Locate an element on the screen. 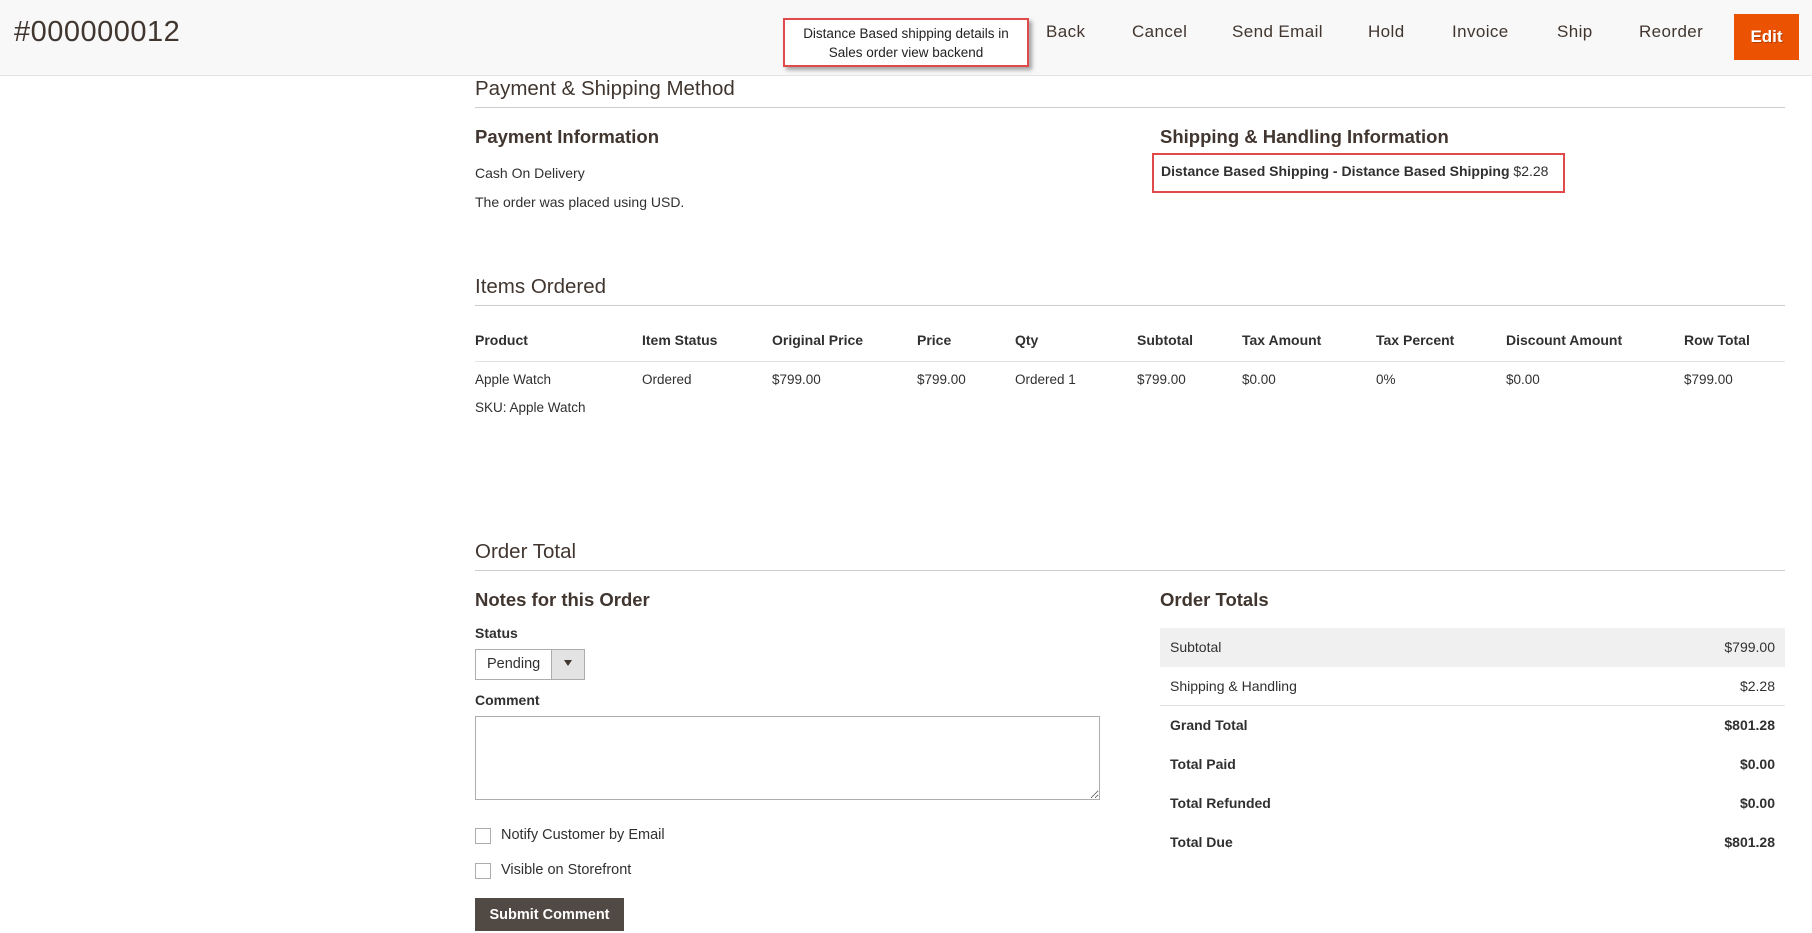  discount-amount: $0.00 is located at coordinates (1523, 379).